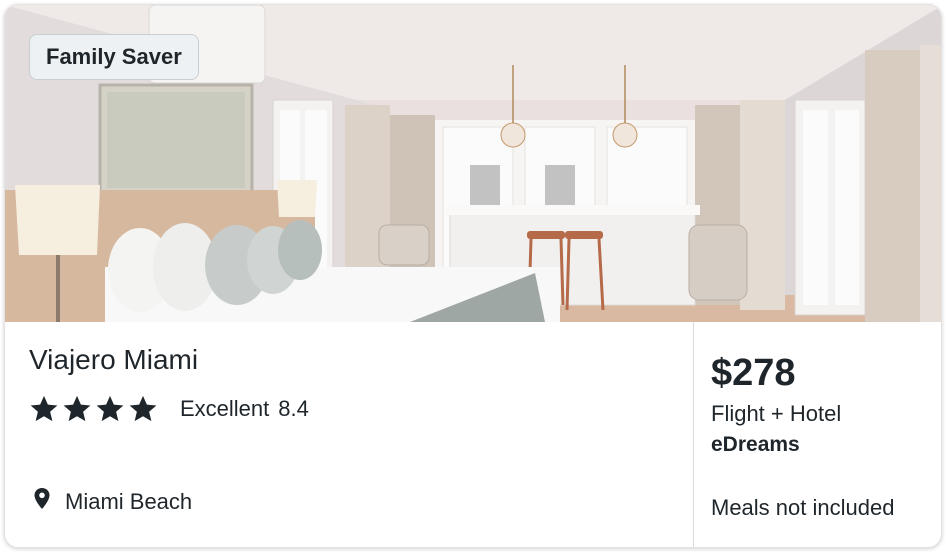 The height and width of the screenshot is (554, 948). I want to click on rating-label: Excellent, so click(225, 408).